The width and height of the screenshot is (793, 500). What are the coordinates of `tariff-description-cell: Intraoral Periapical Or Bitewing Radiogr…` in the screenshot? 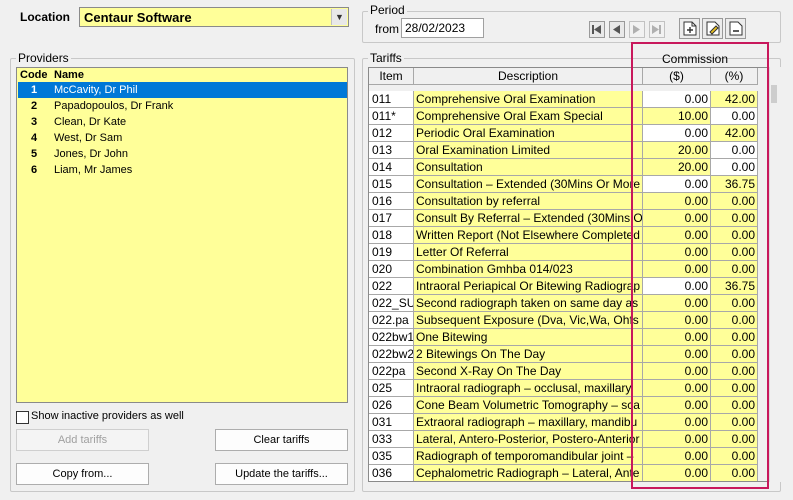 It's located at (528, 286).